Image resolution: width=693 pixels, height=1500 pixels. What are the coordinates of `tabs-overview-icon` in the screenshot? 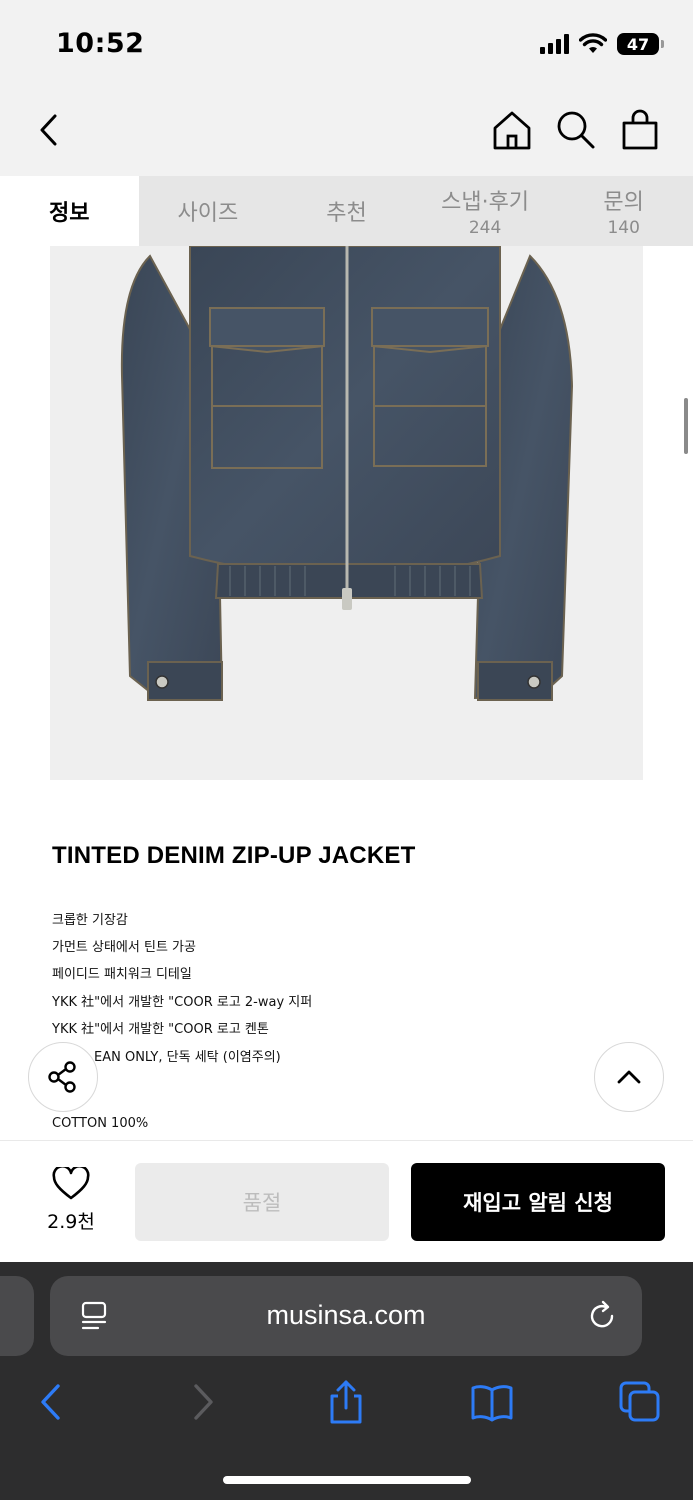 It's located at (640, 1402).